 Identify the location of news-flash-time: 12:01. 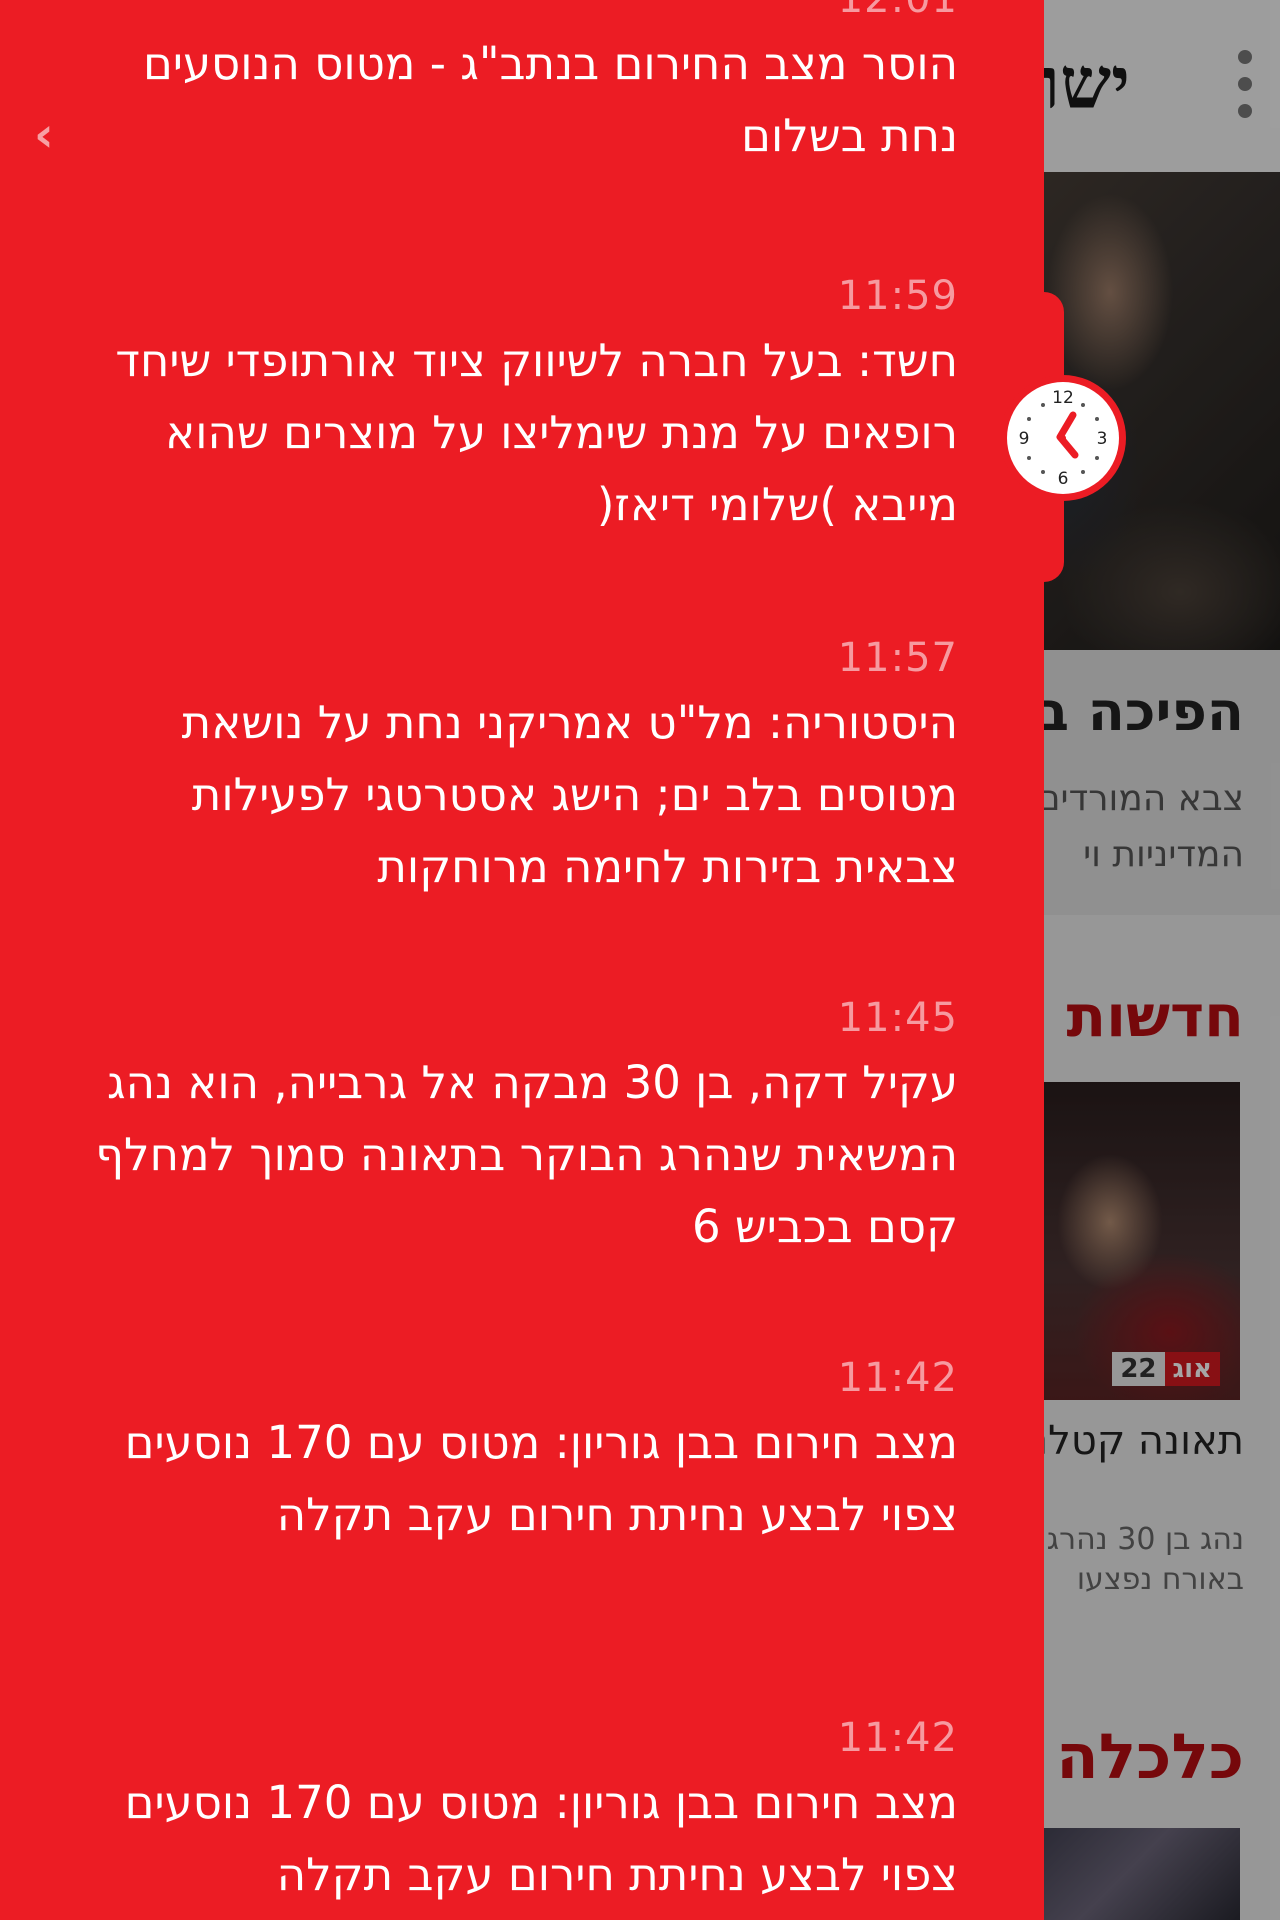
(508, 12).